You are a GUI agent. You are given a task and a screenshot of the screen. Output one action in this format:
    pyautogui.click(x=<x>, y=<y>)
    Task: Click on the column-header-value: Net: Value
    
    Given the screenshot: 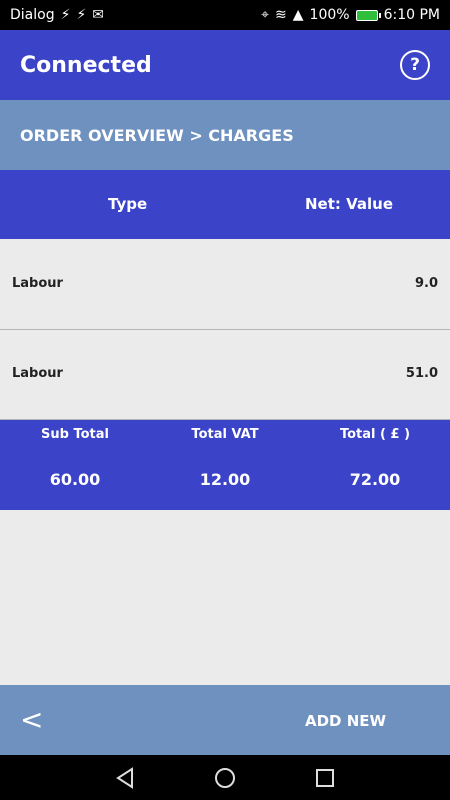 What is the action you would take?
    pyautogui.click(x=349, y=204)
    